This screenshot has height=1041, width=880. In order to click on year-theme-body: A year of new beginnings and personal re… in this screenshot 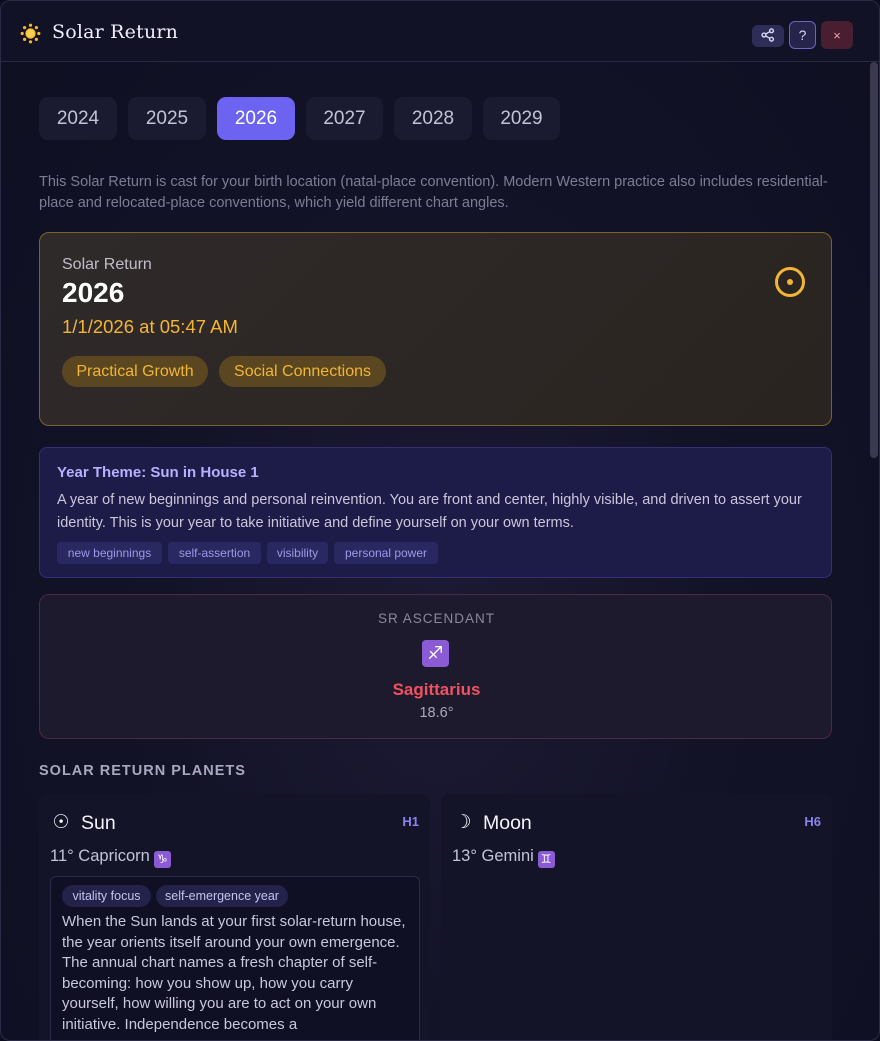, I will do `click(429, 511)`.